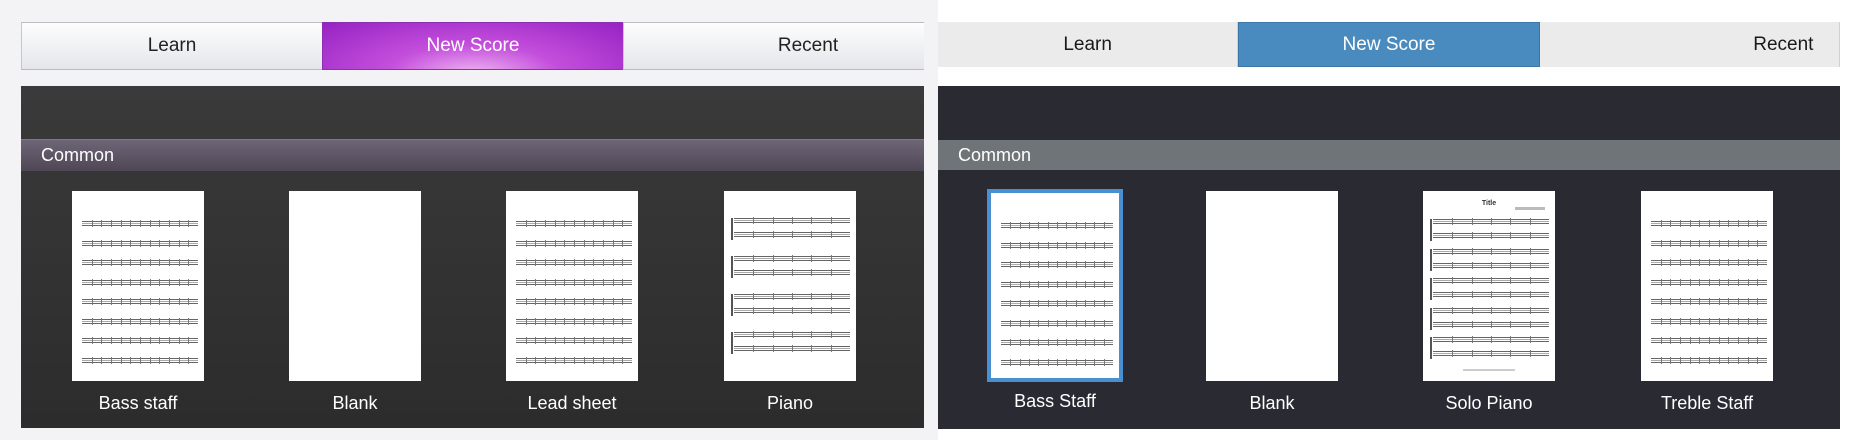 The width and height of the screenshot is (1850, 440). I want to click on template-treble-staff: Treble Staff, so click(1707, 302).